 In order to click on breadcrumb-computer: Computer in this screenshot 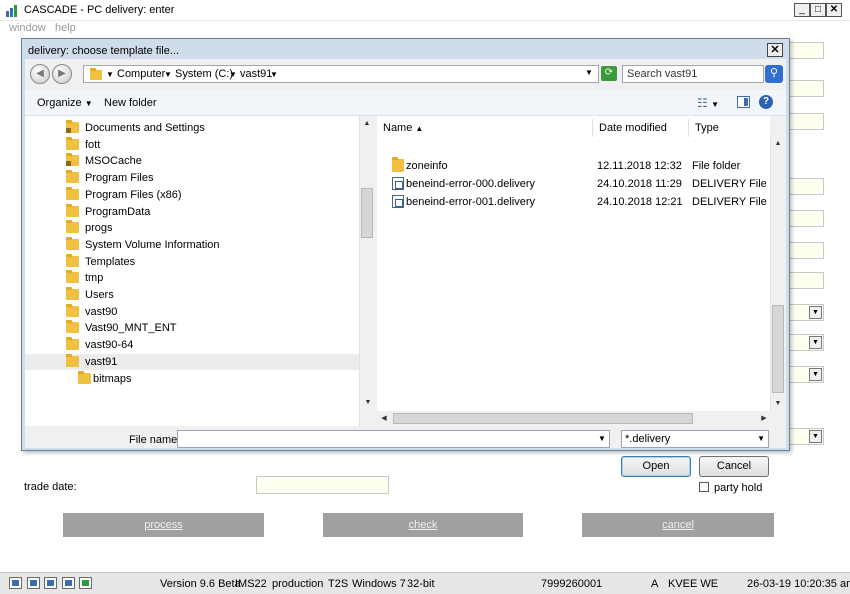, I will do `click(141, 74)`.